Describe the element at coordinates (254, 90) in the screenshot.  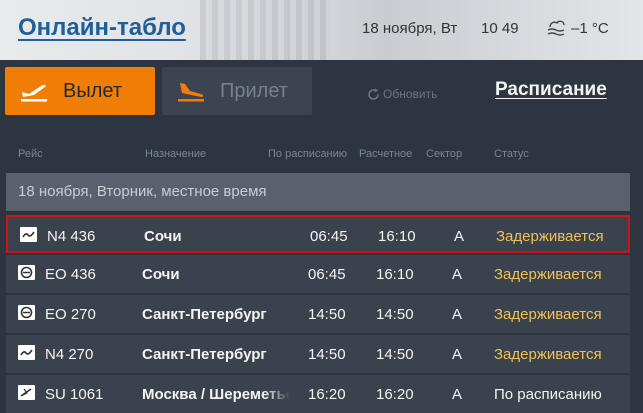
I see `tab-arrivals-label: Прилет` at that location.